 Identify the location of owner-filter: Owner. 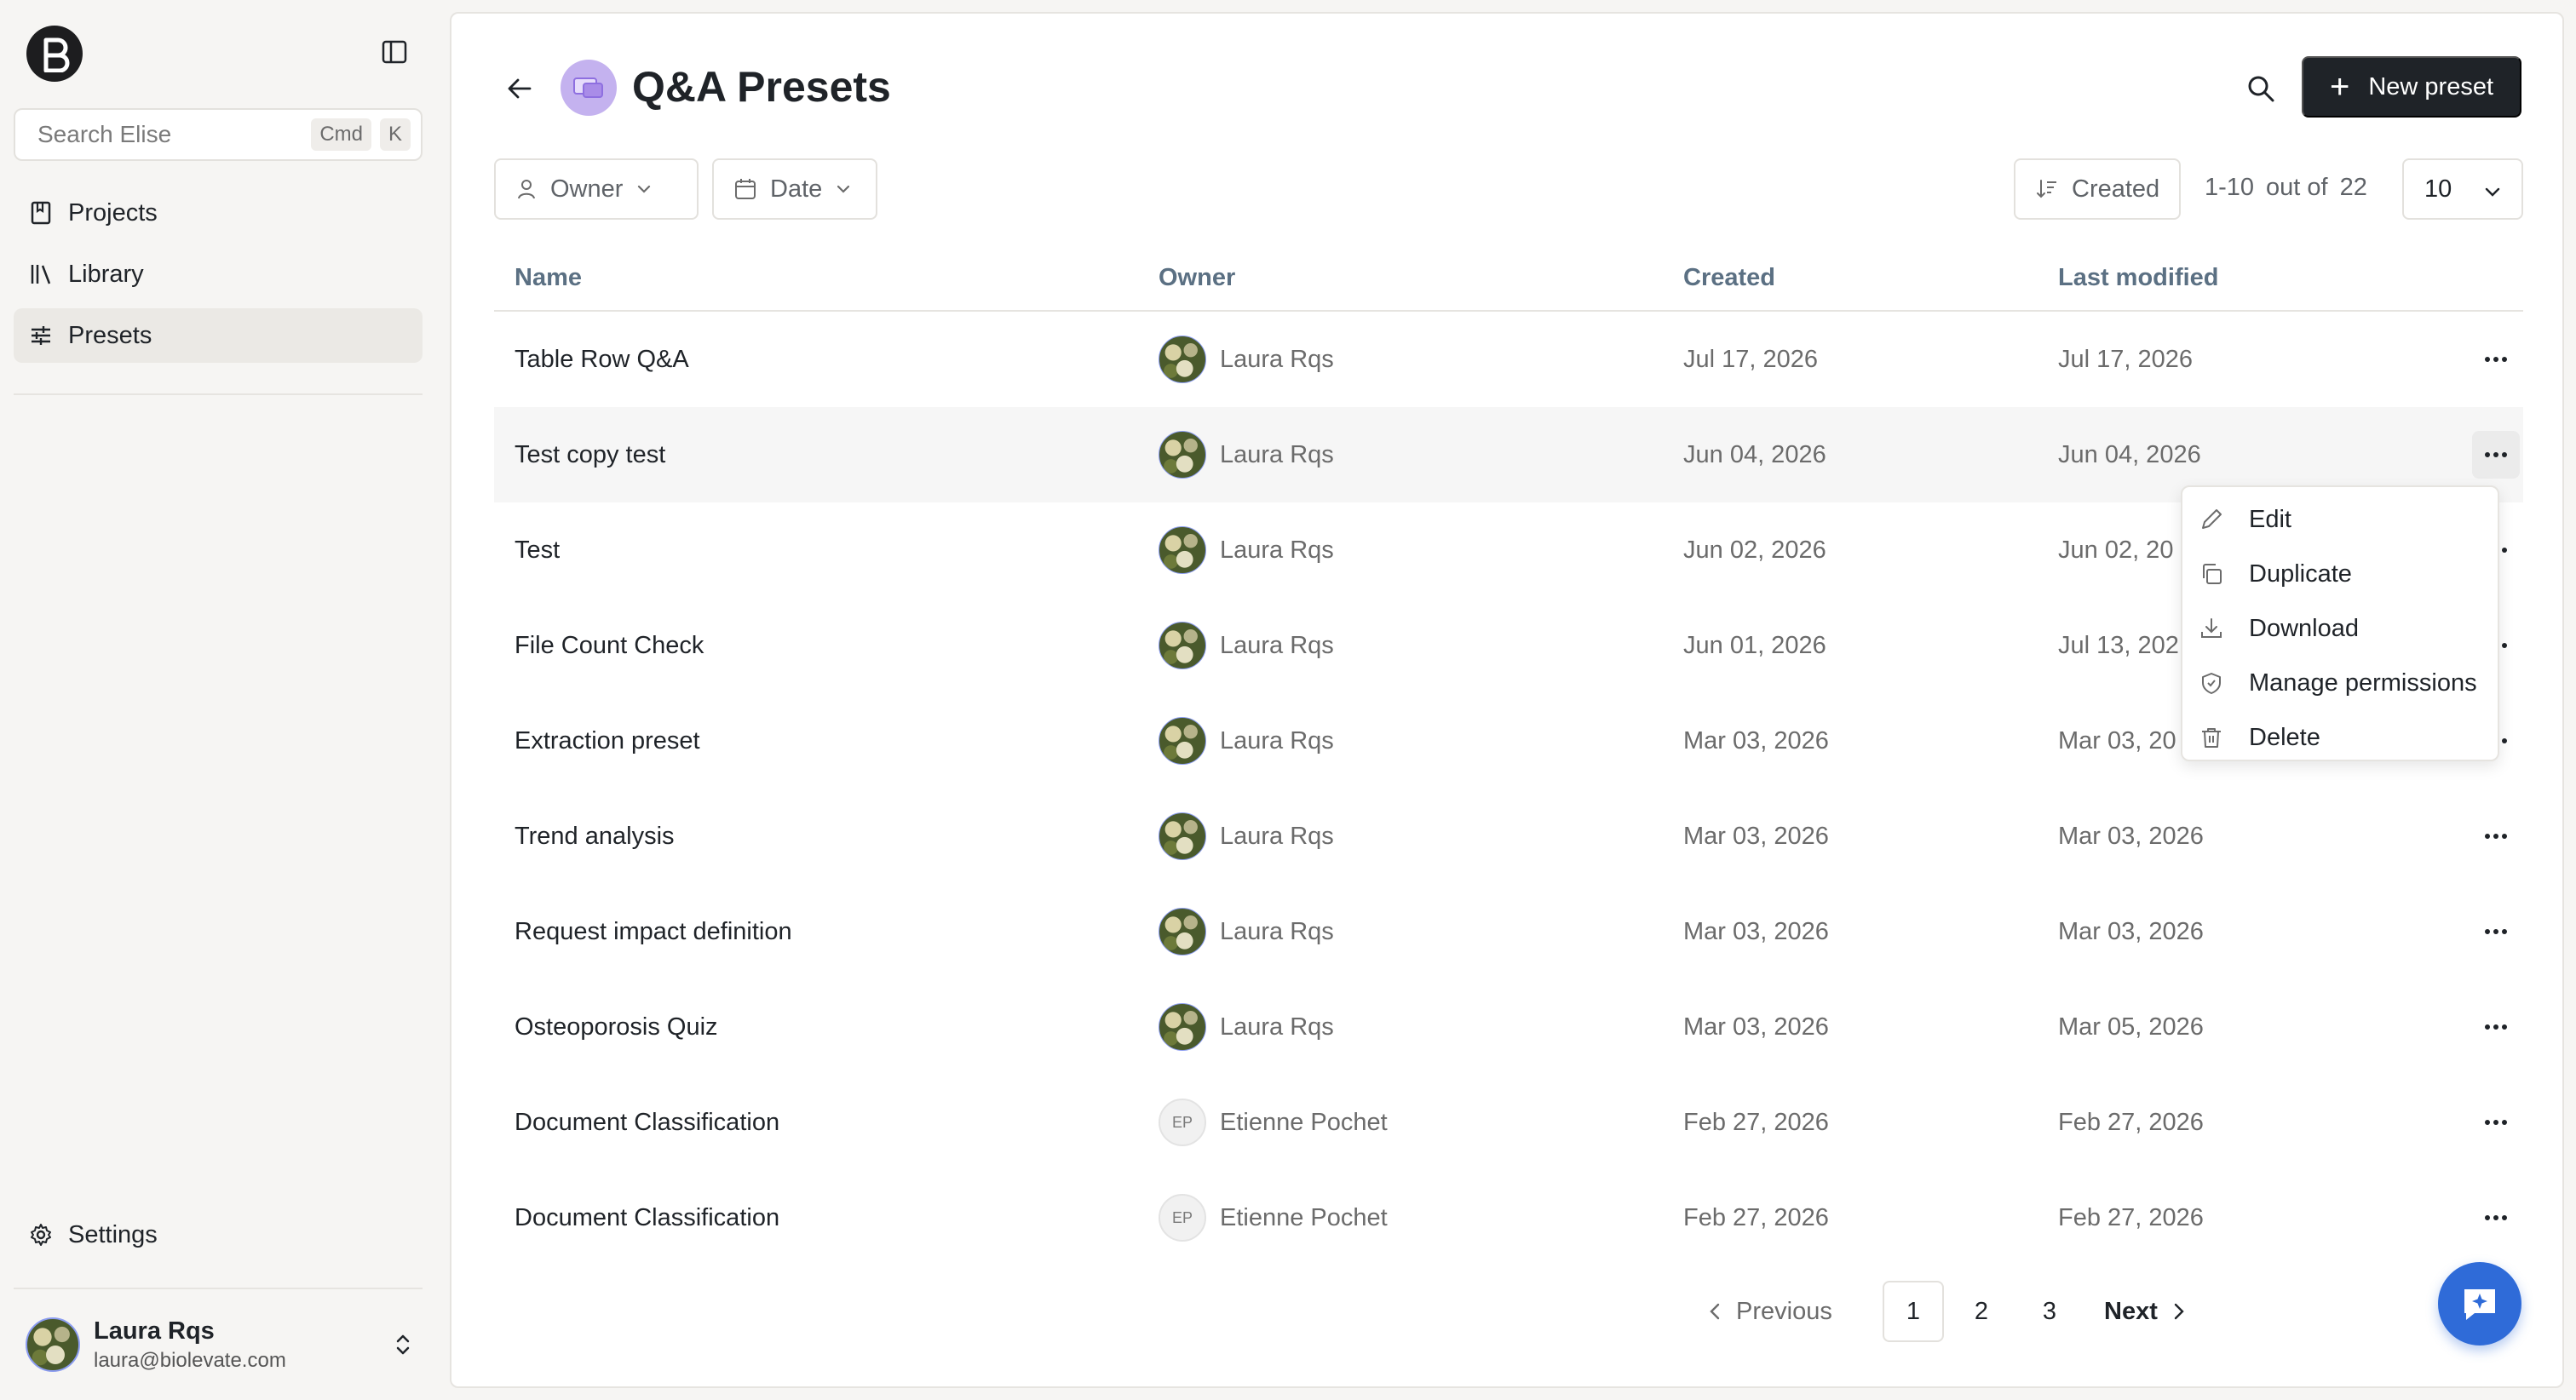
(596, 189).